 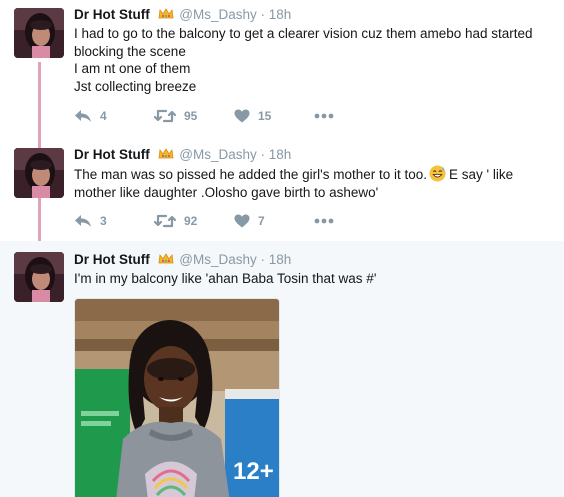 I want to click on tweet-actions: 3 92 7, so click(x=204, y=221).